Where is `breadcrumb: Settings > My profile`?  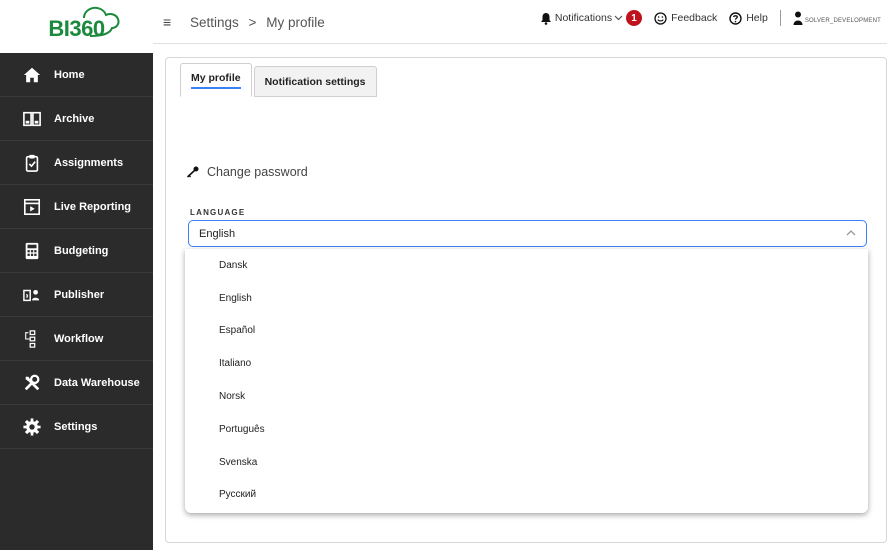 breadcrumb: Settings > My profile is located at coordinates (260, 22).